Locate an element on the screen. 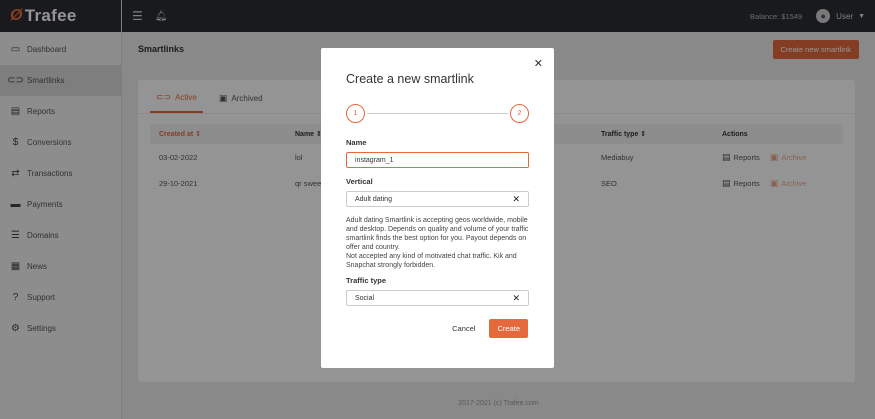 This screenshot has width=875, height=419. stepper: 1 2 is located at coordinates (437, 114).